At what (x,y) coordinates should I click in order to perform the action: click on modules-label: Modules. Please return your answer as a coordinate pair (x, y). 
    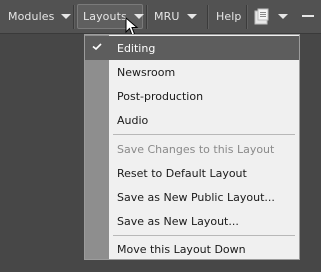
    Looking at the image, I should click on (31, 16).